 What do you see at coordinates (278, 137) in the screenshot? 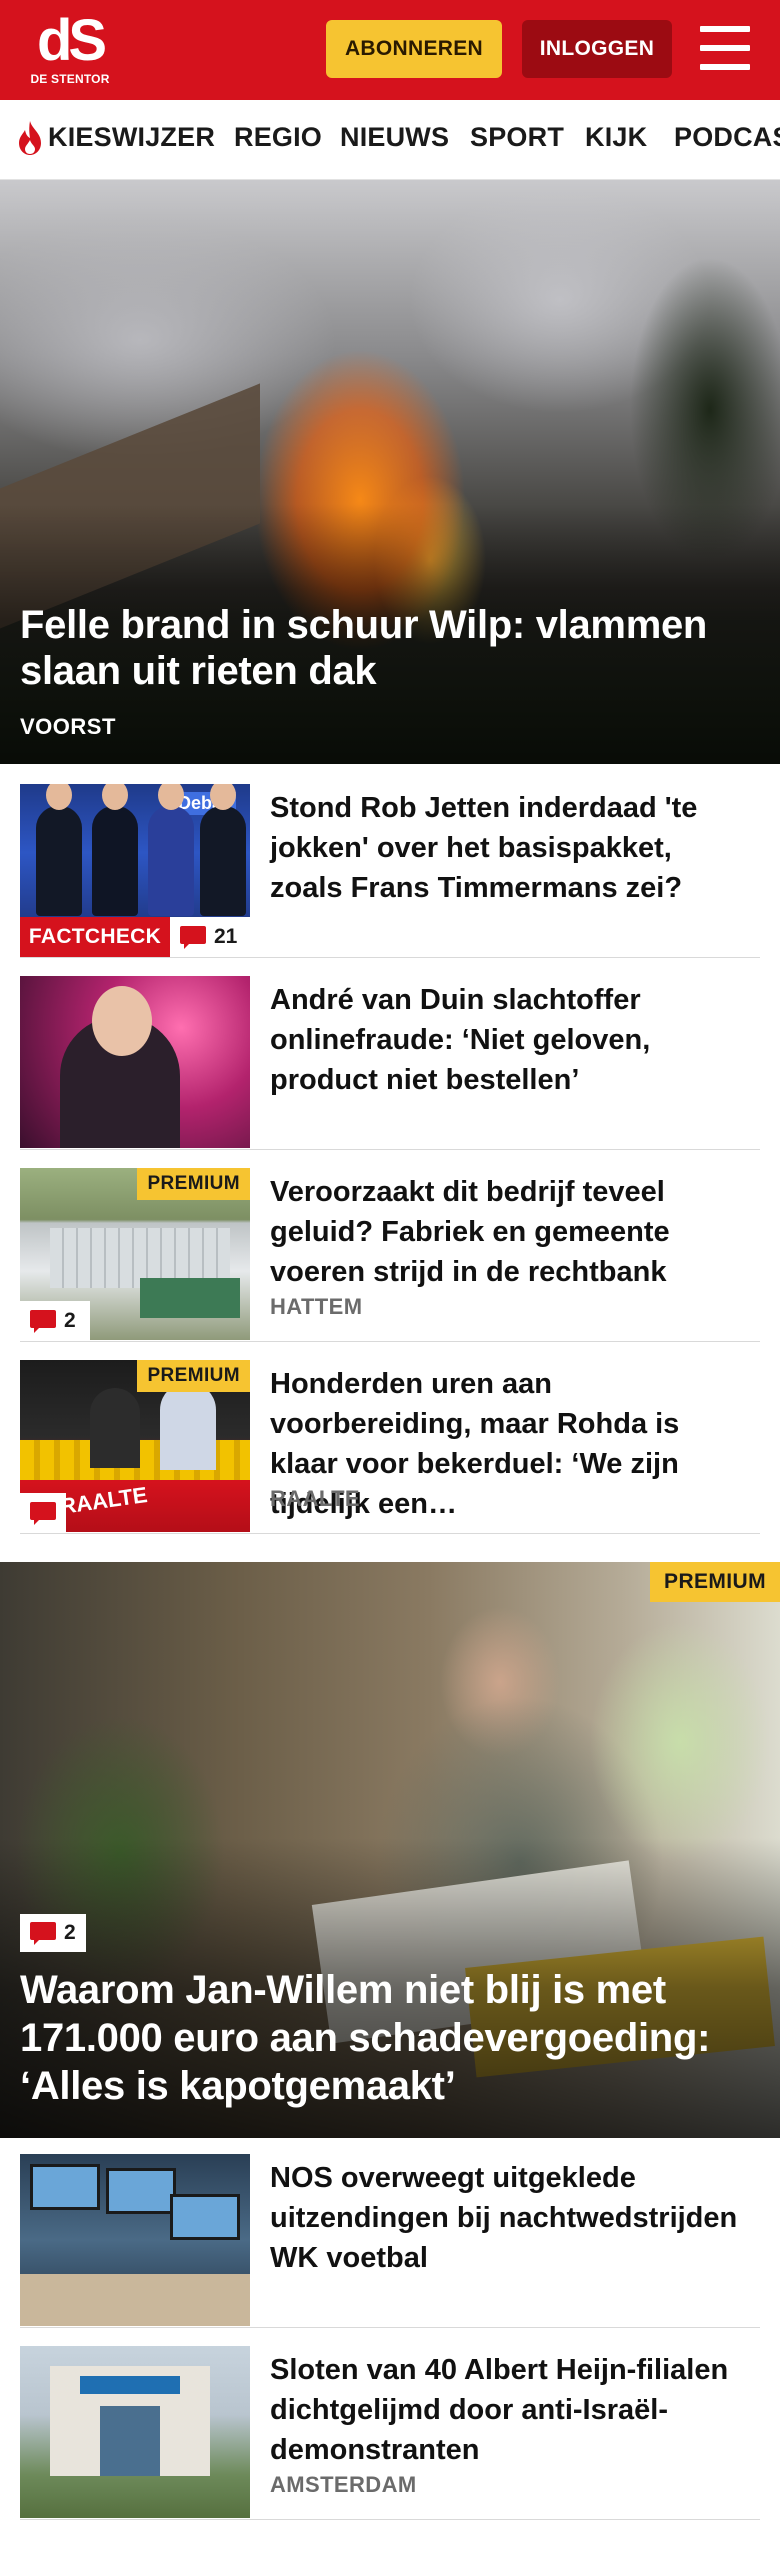
I see `nav-item-regio: REGIO` at bounding box center [278, 137].